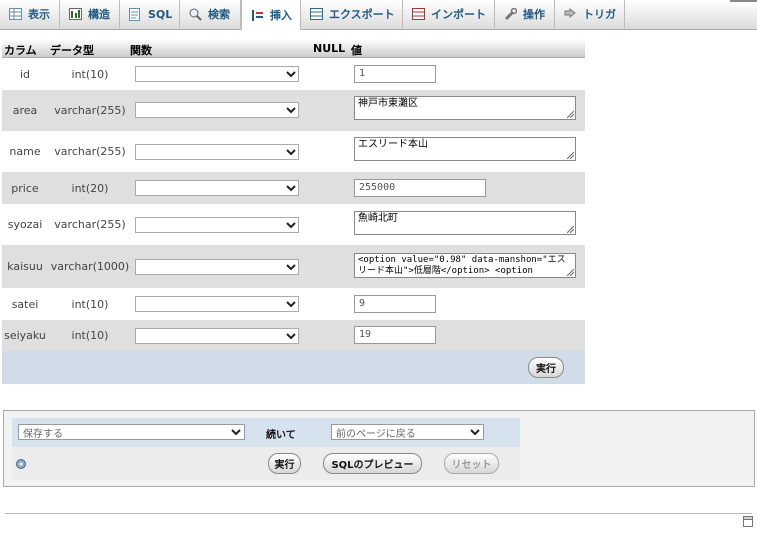 This screenshot has height=533, width=757. I want to click on sql-preview-button: SQLのプレビュー, so click(372, 463).